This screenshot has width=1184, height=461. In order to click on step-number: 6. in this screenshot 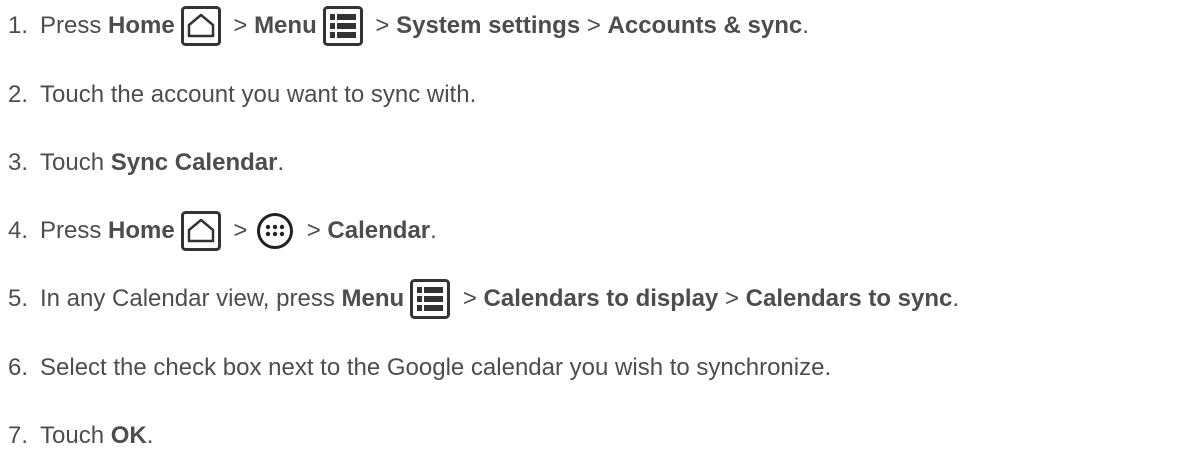, I will do `click(18, 367)`.